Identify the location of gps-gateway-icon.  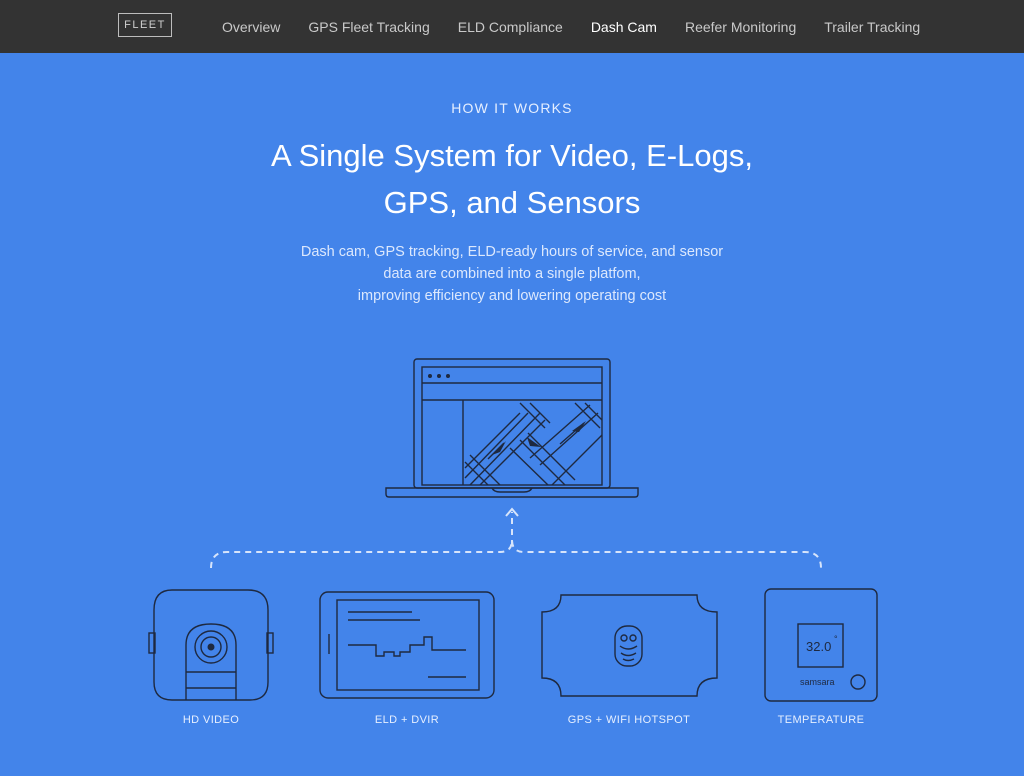
(629, 645).